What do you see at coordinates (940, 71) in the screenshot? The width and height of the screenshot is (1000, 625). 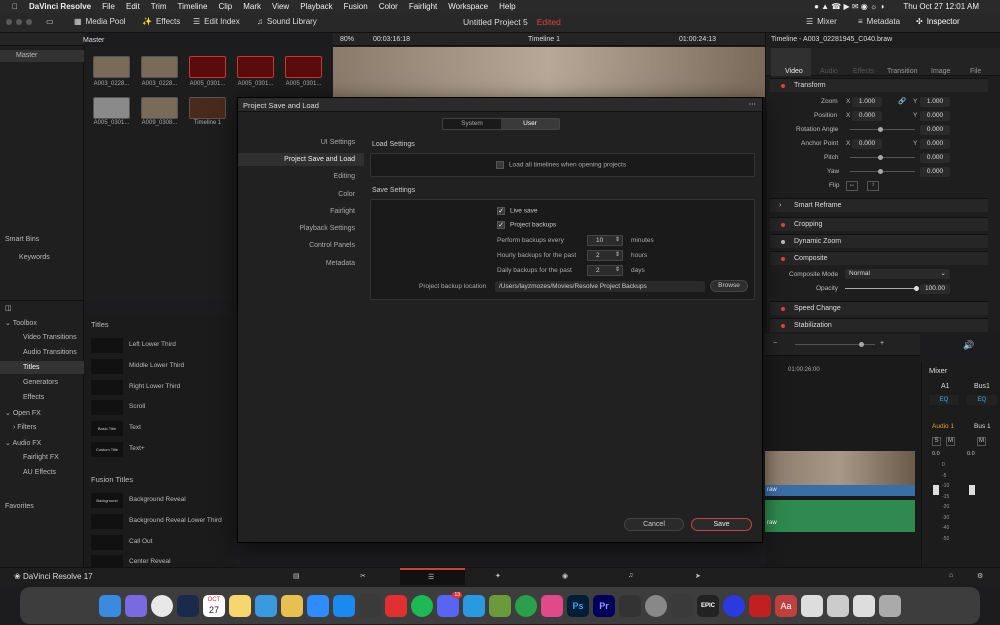 I see `tab-image: Image` at bounding box center [940, 71].